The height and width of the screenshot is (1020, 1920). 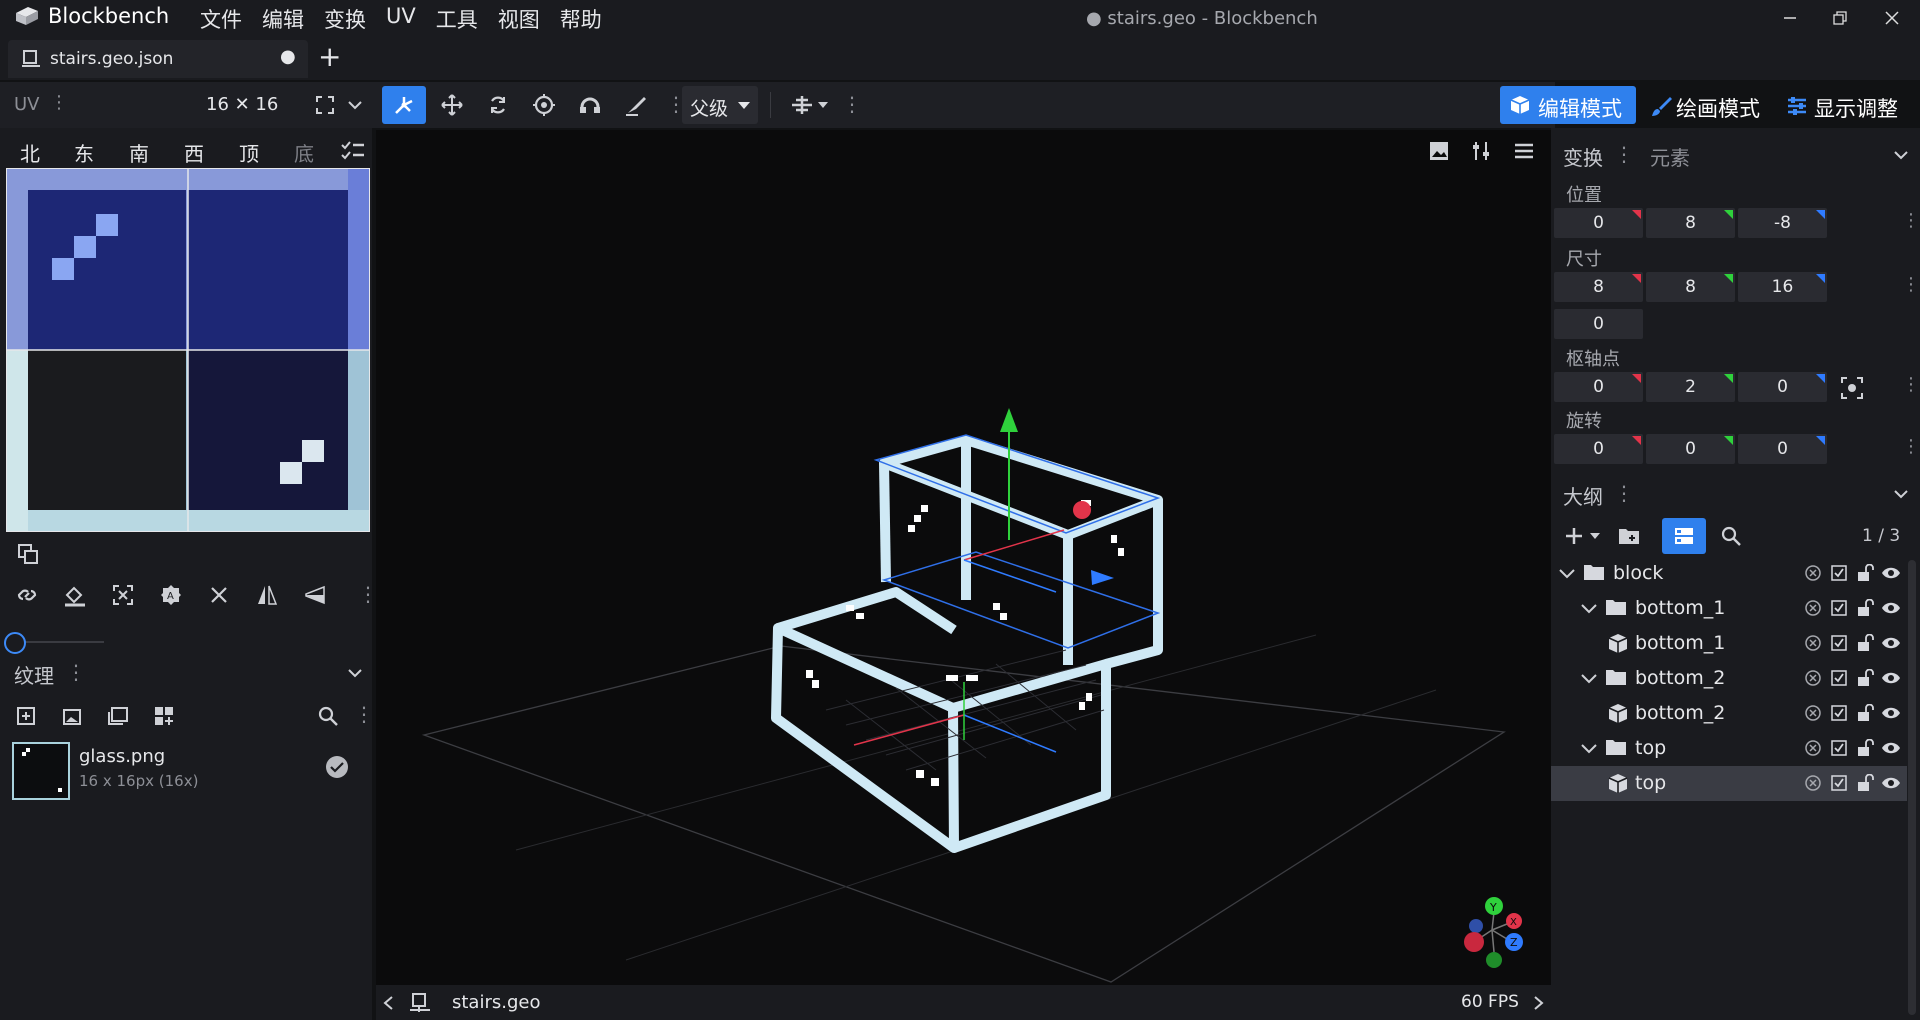 What do you see at coordinates (337, 767) in the screenshot?
I see `texture-in-use-icon` at bounding box center [337, 767].